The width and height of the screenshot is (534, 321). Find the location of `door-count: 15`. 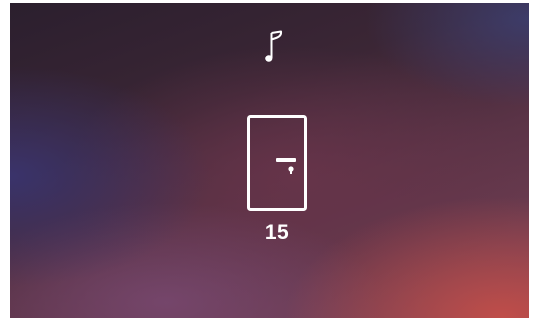

door-count: 15 is located at coordinates (277, 232).